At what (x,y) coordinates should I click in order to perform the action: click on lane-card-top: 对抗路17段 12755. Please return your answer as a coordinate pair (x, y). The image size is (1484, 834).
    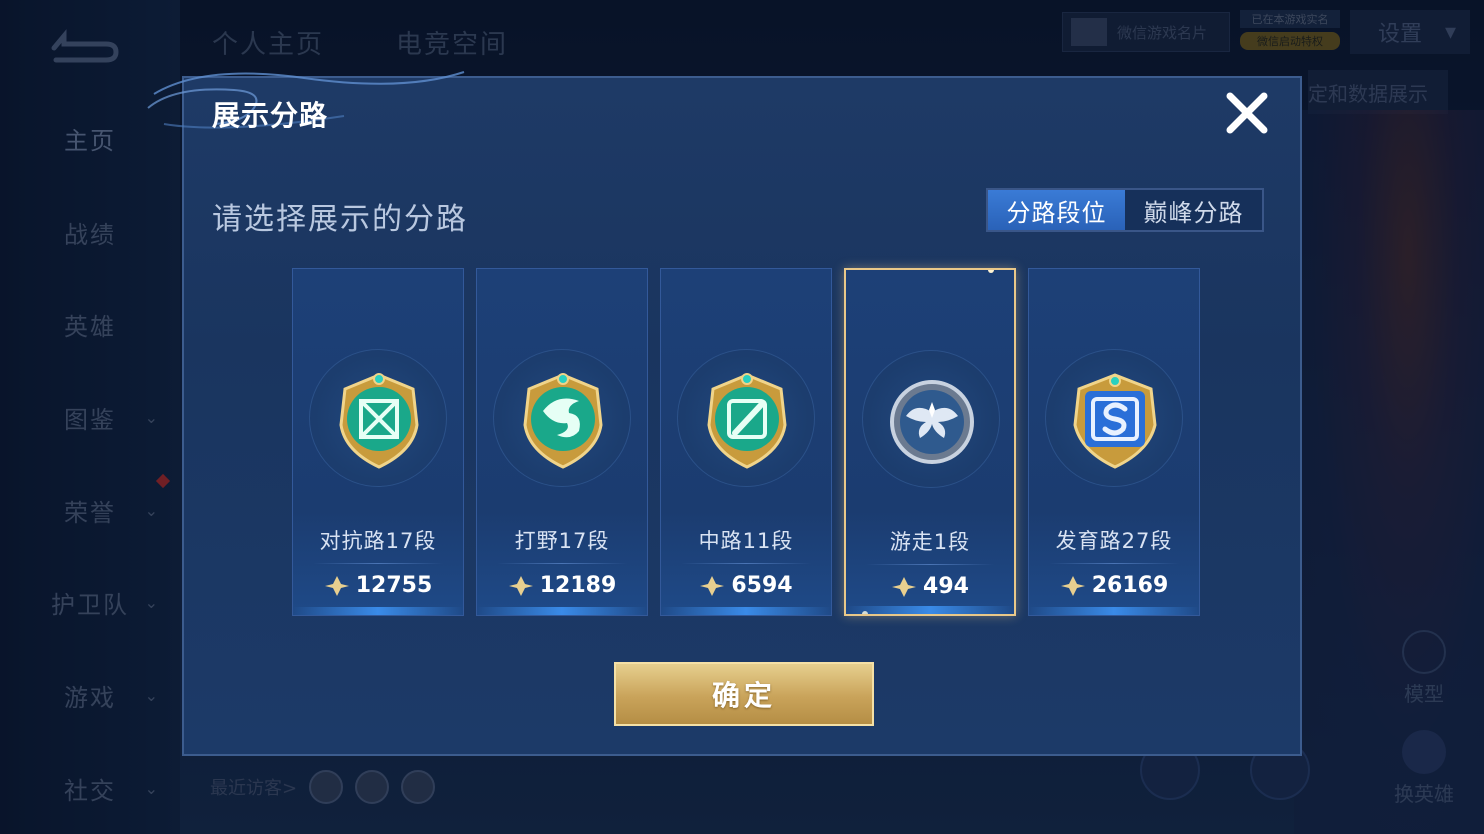
    Looking at the image, I should click on (378, 442).